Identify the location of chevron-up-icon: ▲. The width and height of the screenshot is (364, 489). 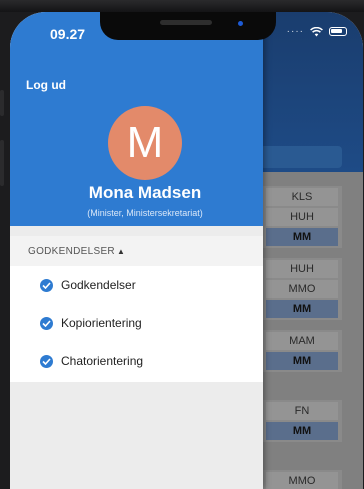
(121, 251).